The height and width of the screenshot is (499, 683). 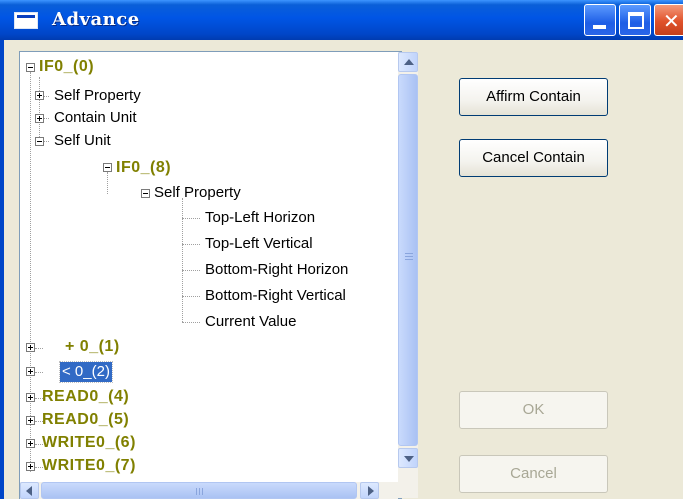 I want to click on close-button: ✕, so click(x=668, y=20).